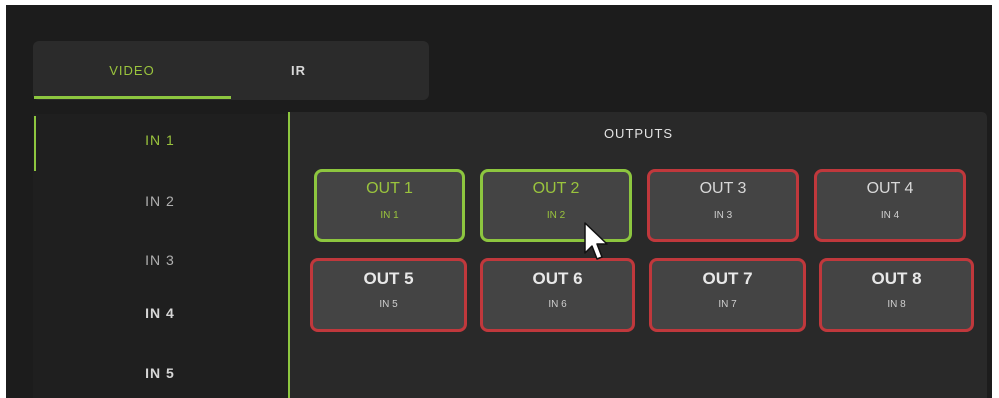 Image resolution: width=999 pixels, height=398 pixels. I want to click on output-routed-input: IN 1, so click(389, 215).